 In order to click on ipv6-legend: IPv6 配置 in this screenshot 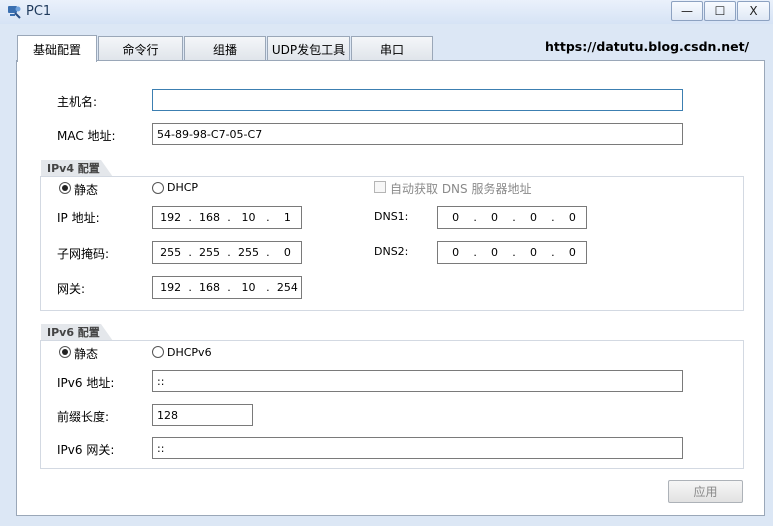, I will do `click(77, 332)`.